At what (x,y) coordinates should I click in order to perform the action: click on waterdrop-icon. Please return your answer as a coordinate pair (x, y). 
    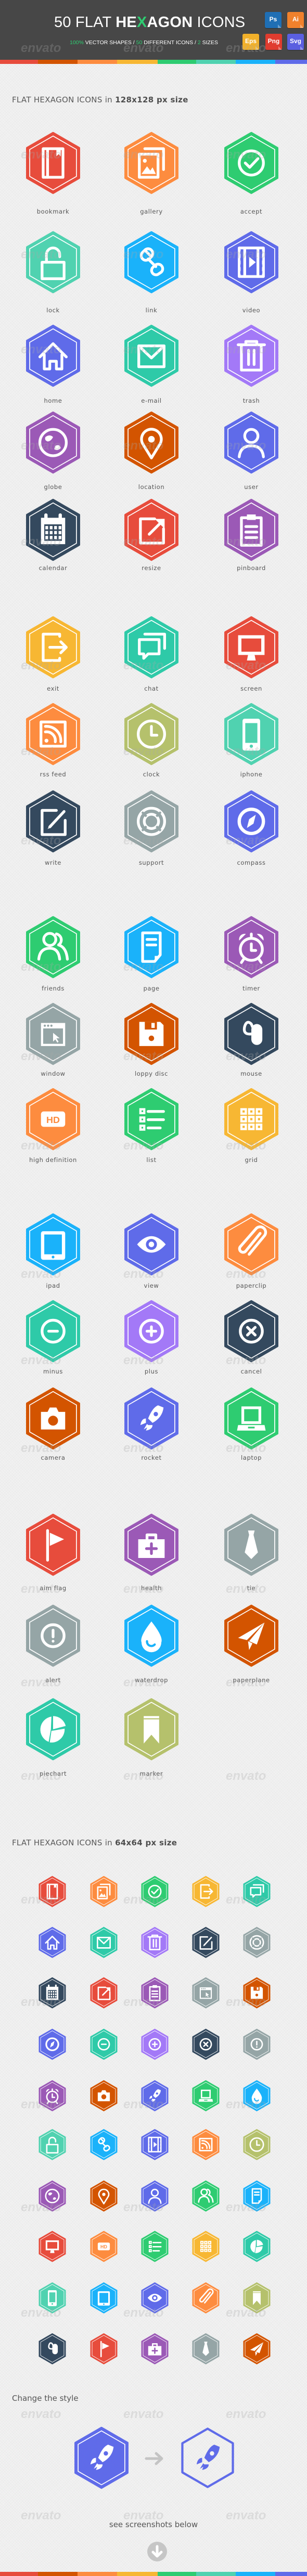
    Looking at the image, I should click on (256, 2096).